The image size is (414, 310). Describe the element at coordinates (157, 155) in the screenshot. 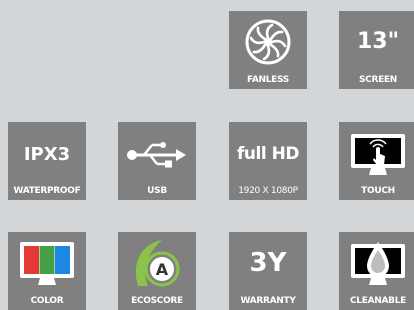

I see `usb-icon` at that location.